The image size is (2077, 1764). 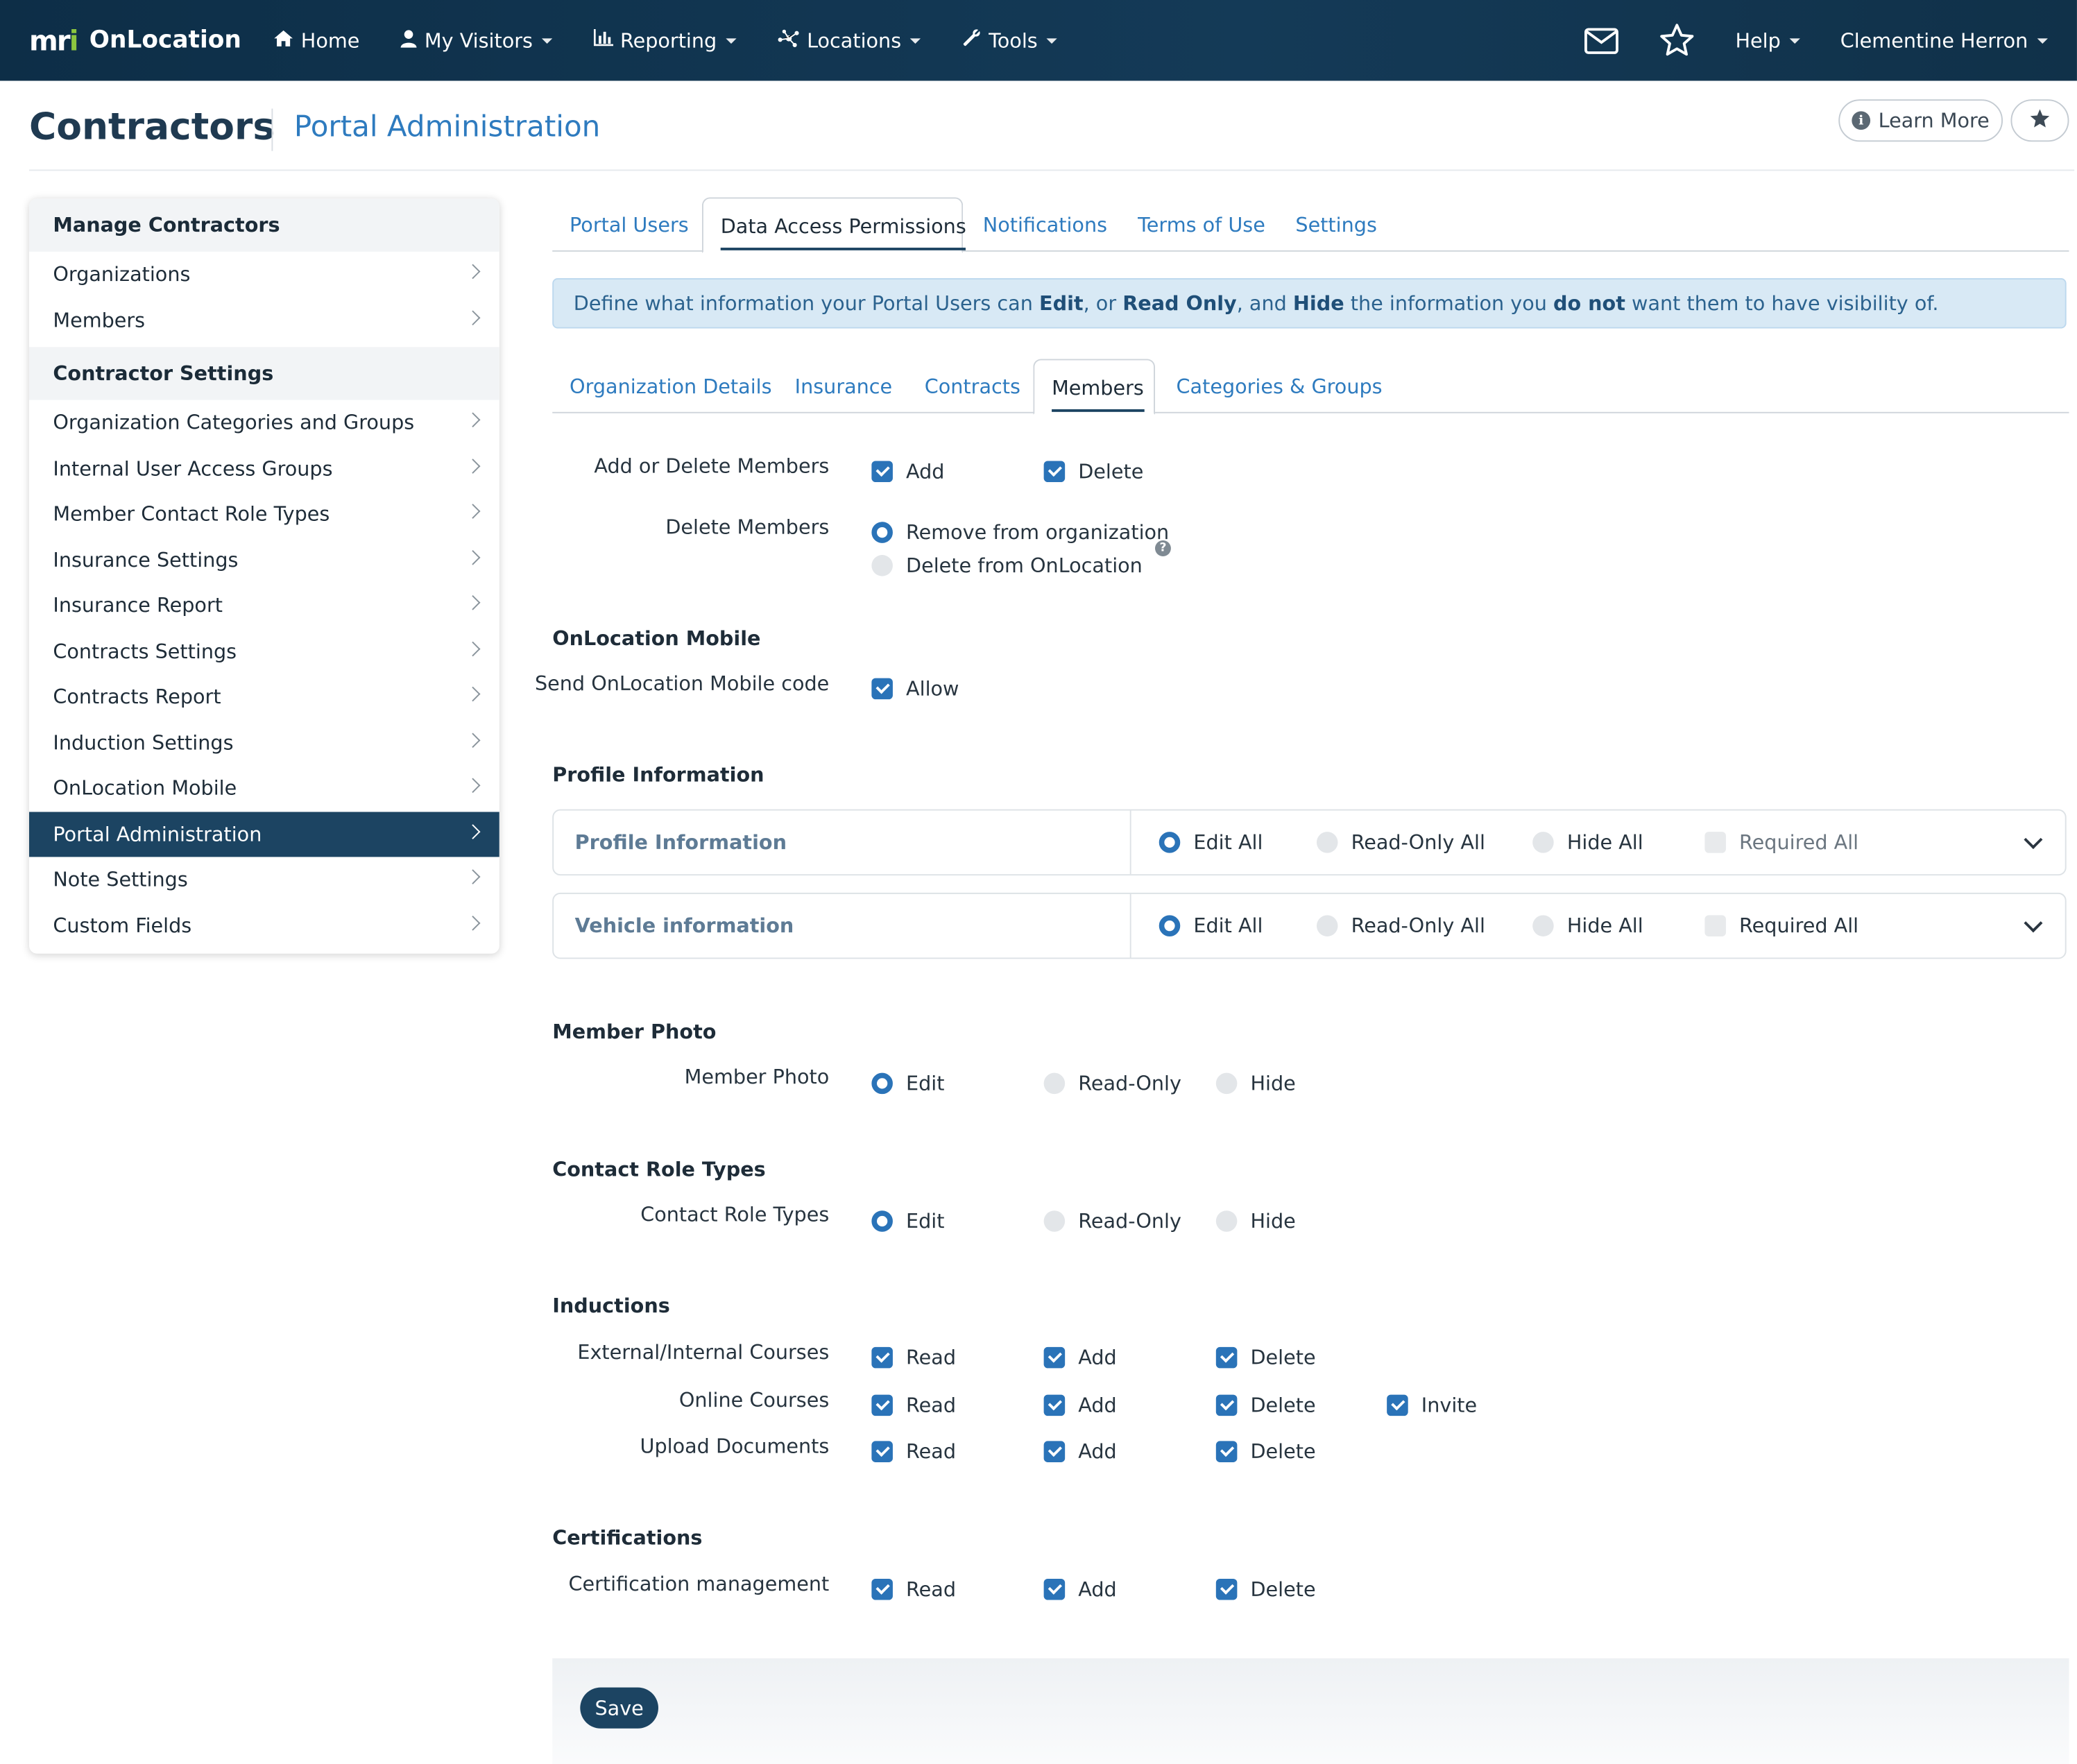 I want to click on sidebar-item-note-settings: Note Settings, so click(x=264, y=880).